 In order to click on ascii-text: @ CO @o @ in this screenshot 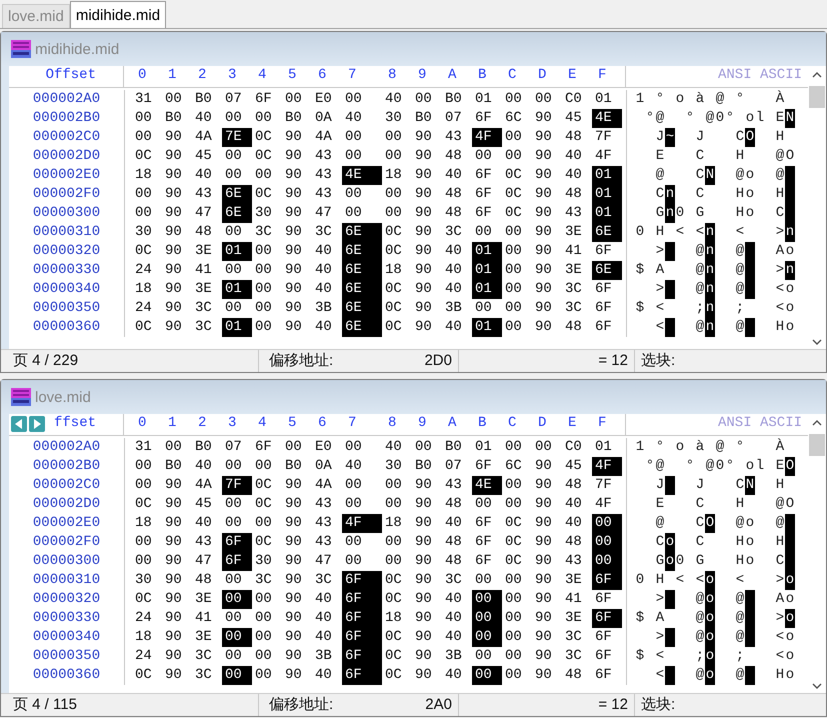, I will do `click(715, 523)`.